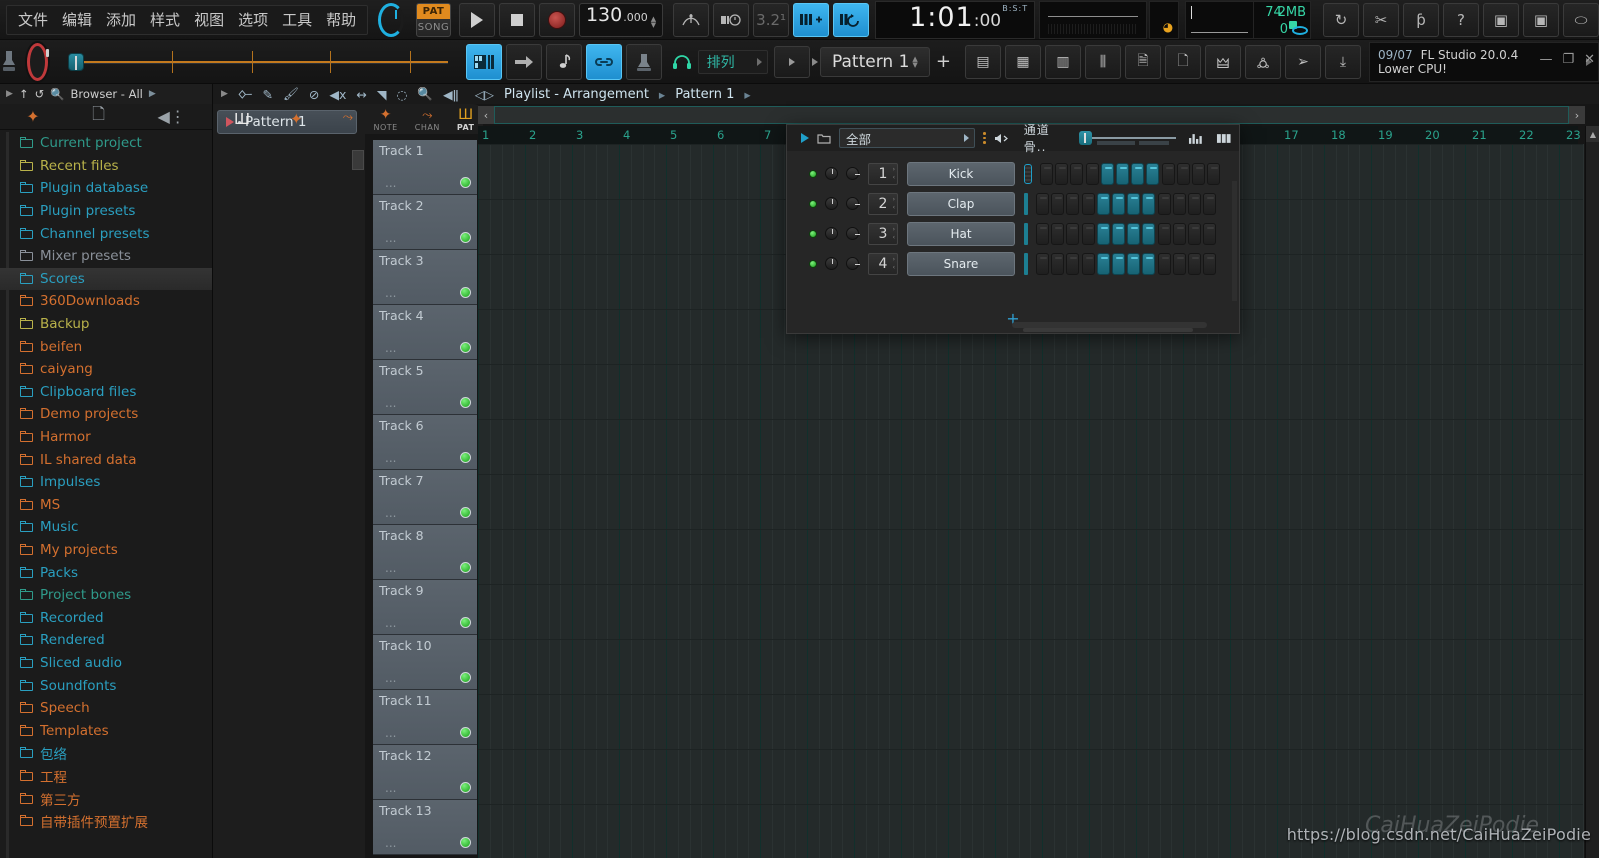 The image size is (1599, 858). What do you see at coordinates (883, 233) in the screenshot?
I see `channel-index: 3 › ‹` at bounding box center [883, 233].